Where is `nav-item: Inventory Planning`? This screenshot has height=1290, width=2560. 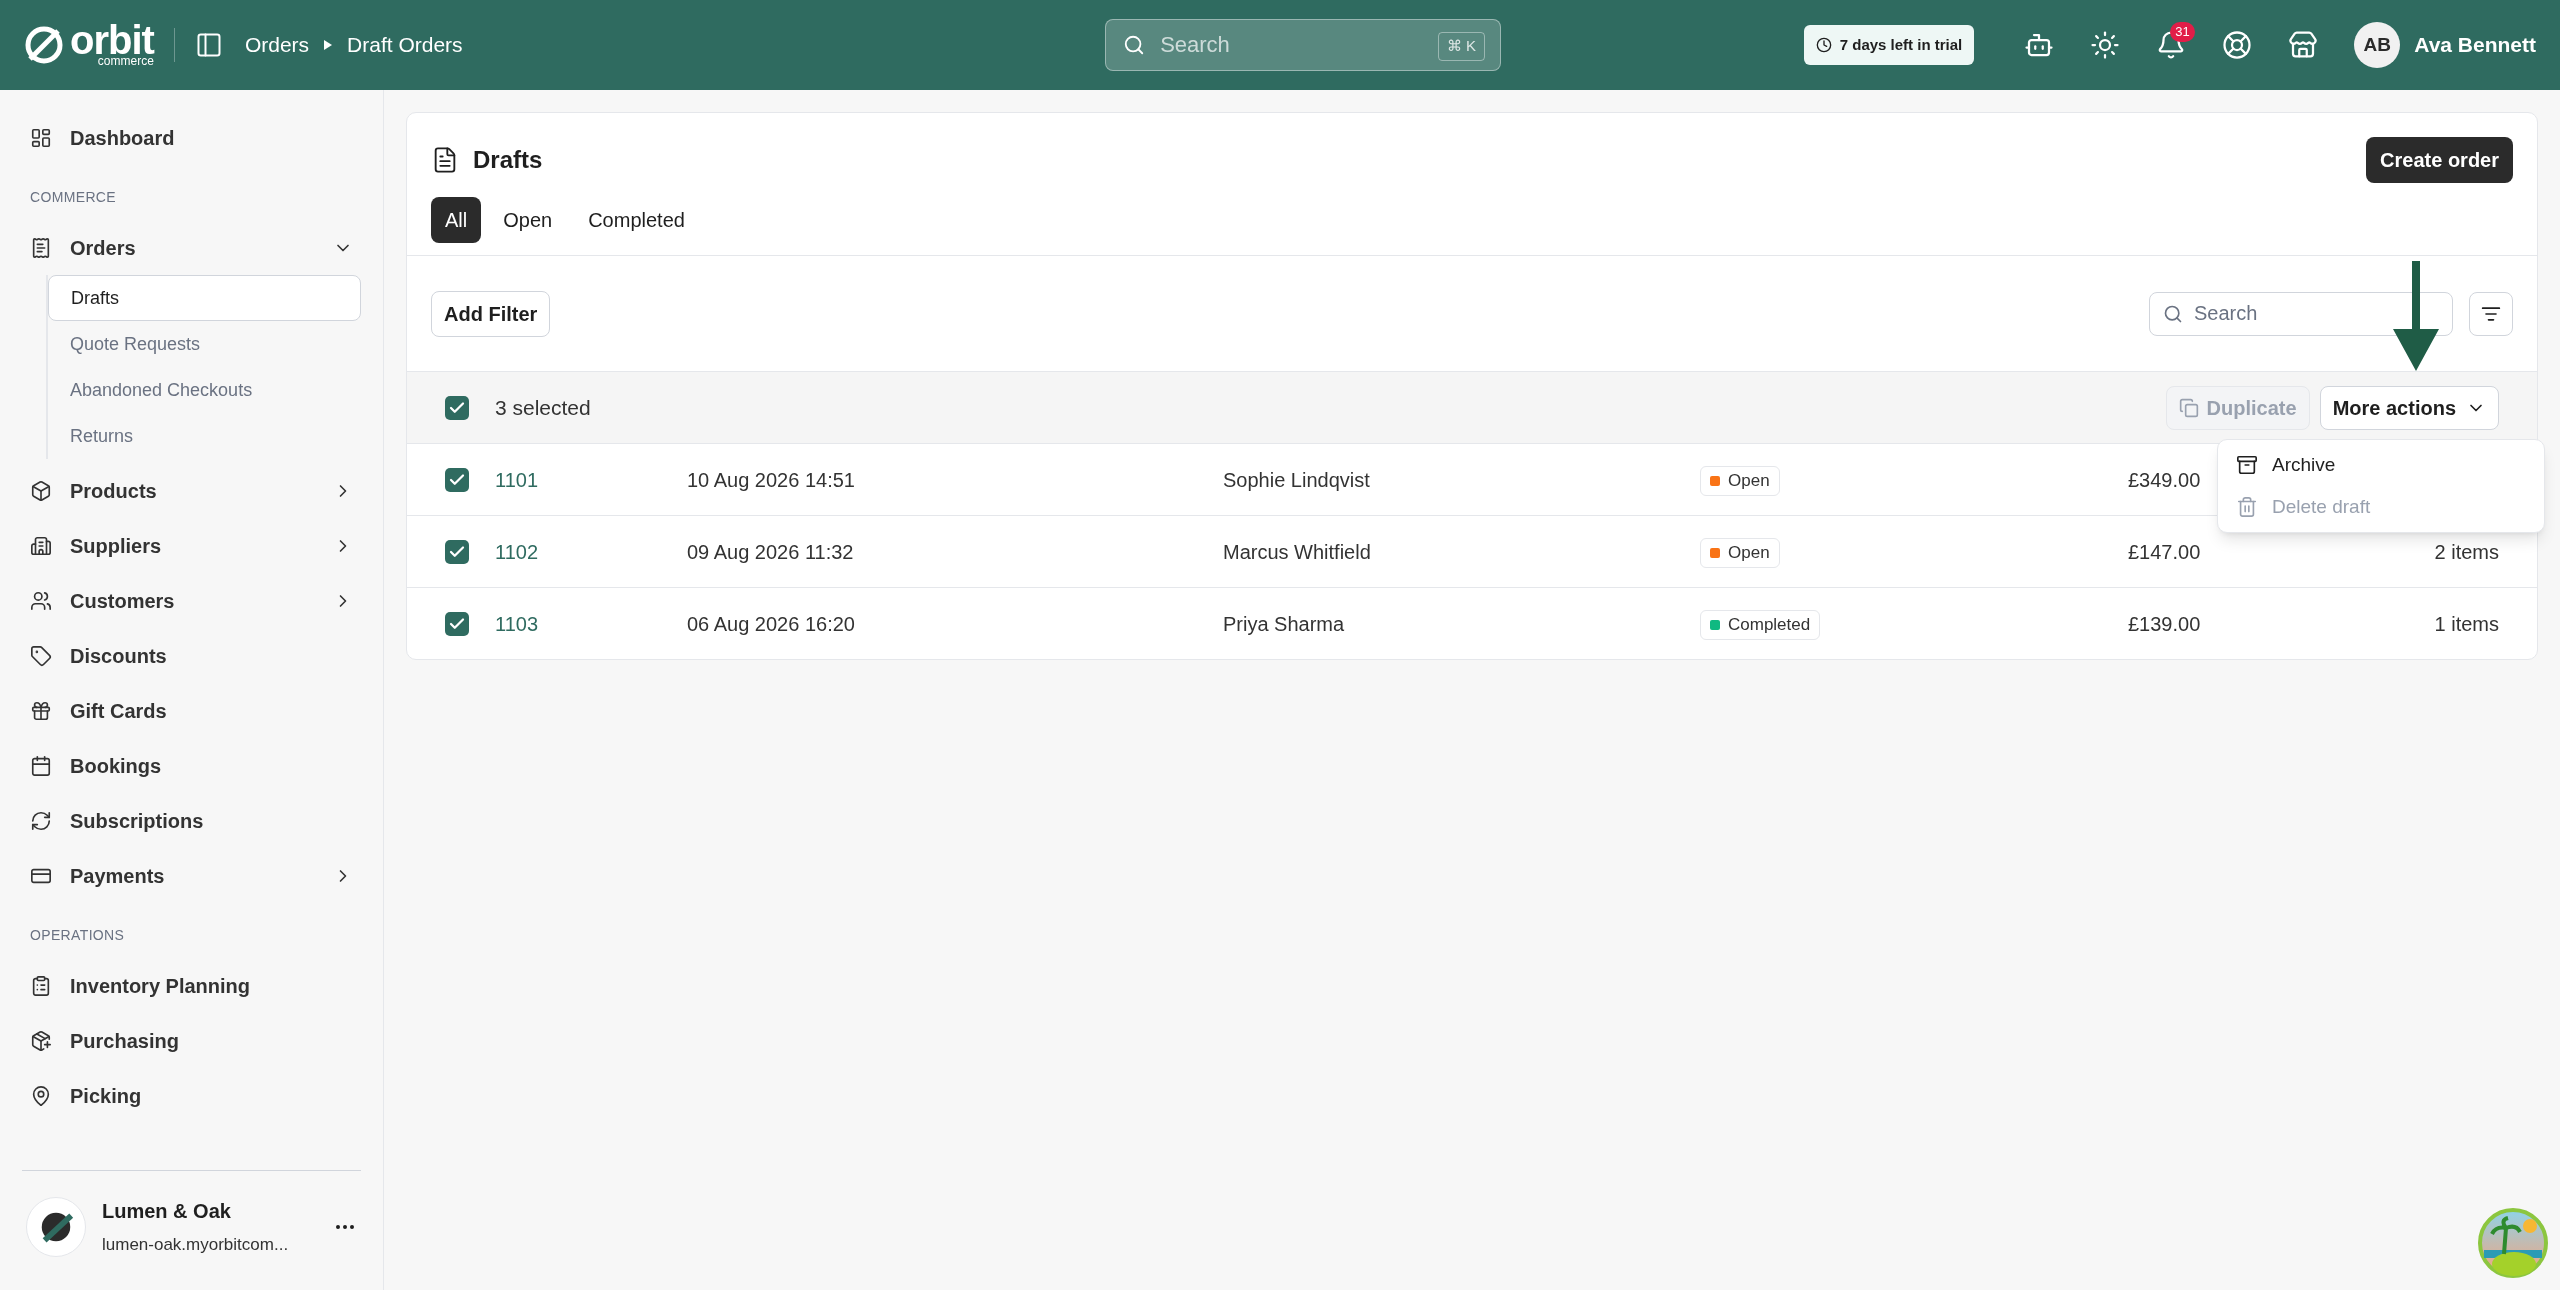
nav-item: Inventory Planning is located at coordinates (191, 985).